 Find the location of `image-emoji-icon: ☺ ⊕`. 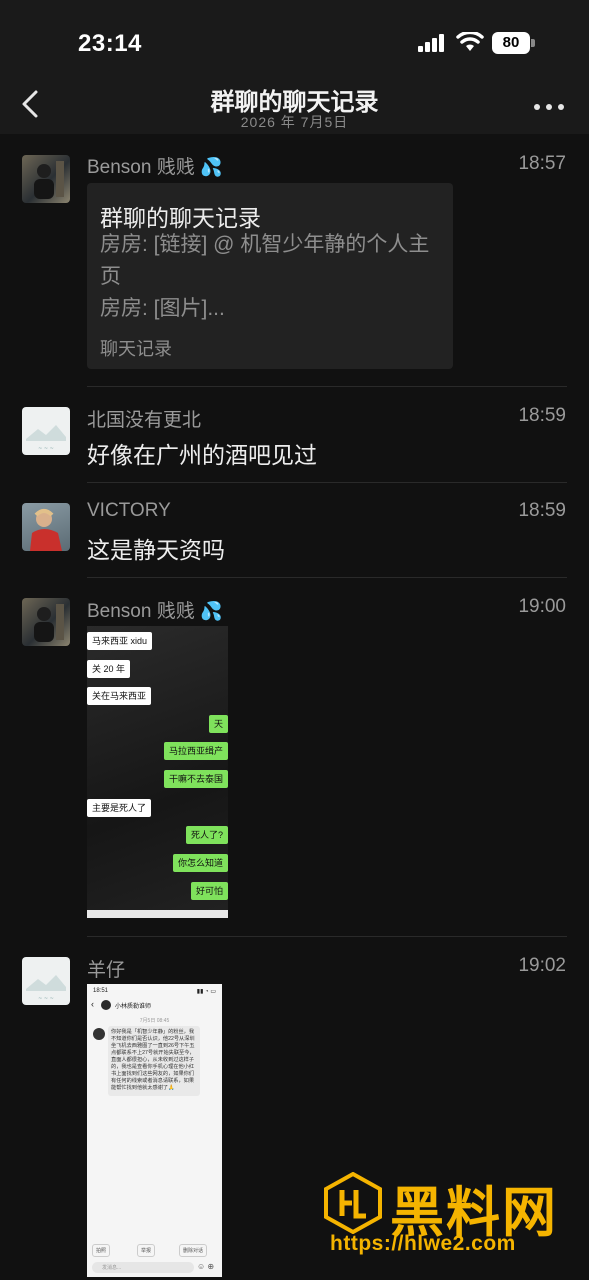

image-emoji-icon: ☺ ⊕ is located at coordinates (206, 1266).